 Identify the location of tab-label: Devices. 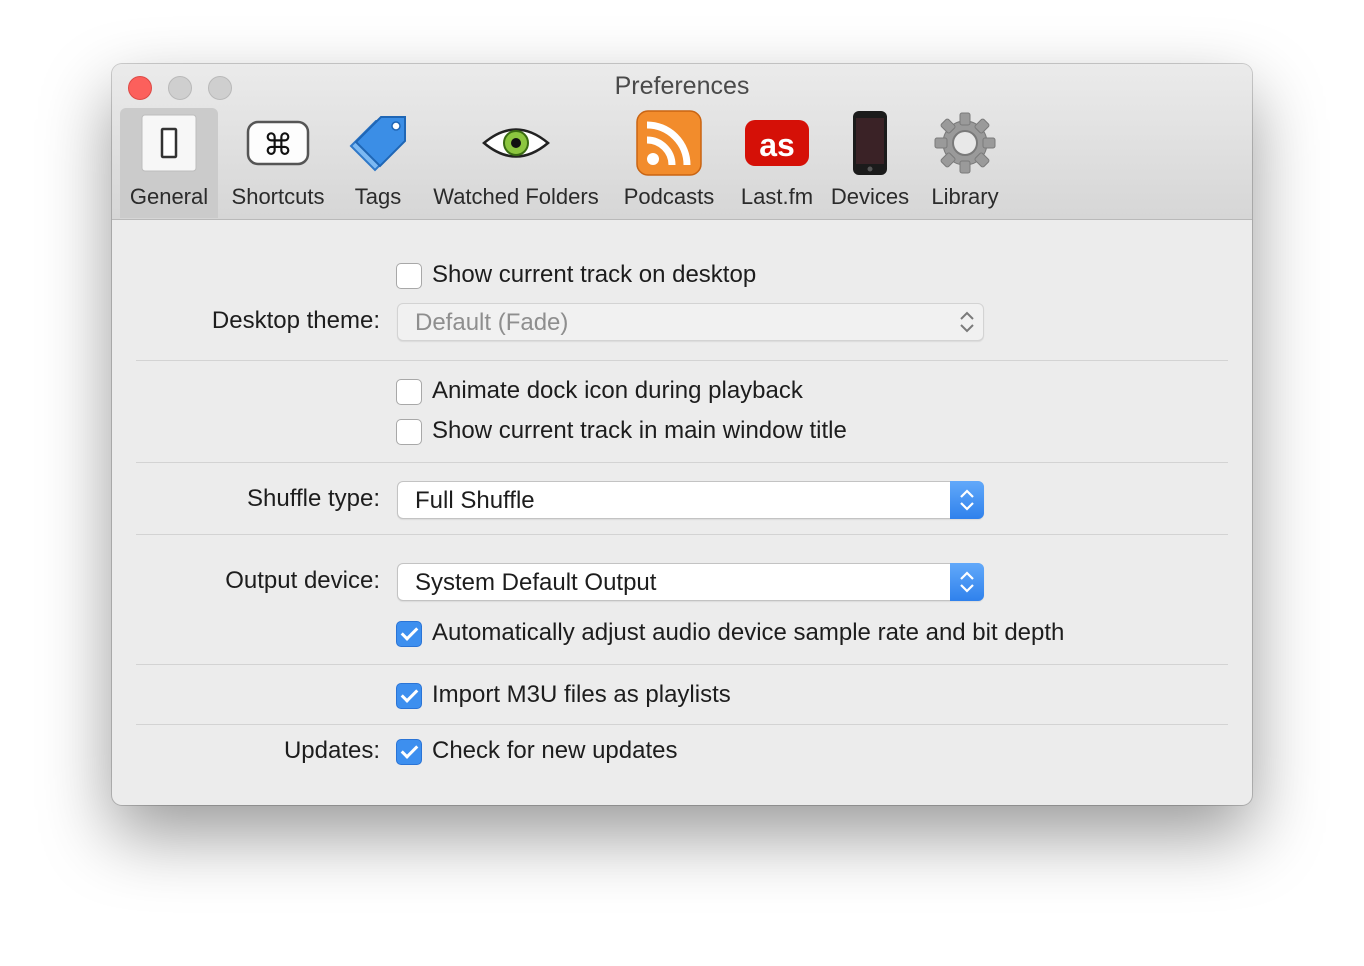
(870, 196).